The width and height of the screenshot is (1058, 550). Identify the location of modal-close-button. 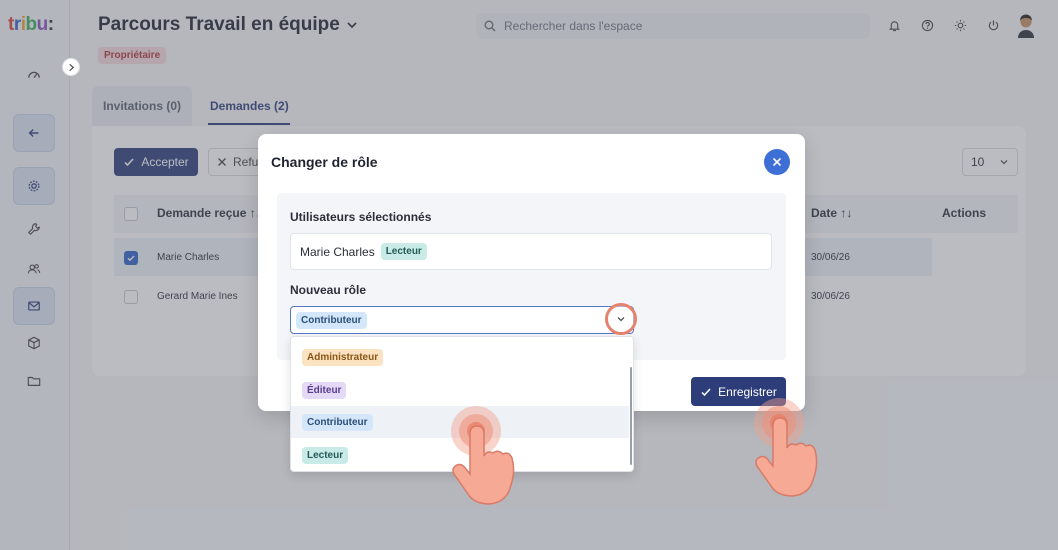
(777, 162).